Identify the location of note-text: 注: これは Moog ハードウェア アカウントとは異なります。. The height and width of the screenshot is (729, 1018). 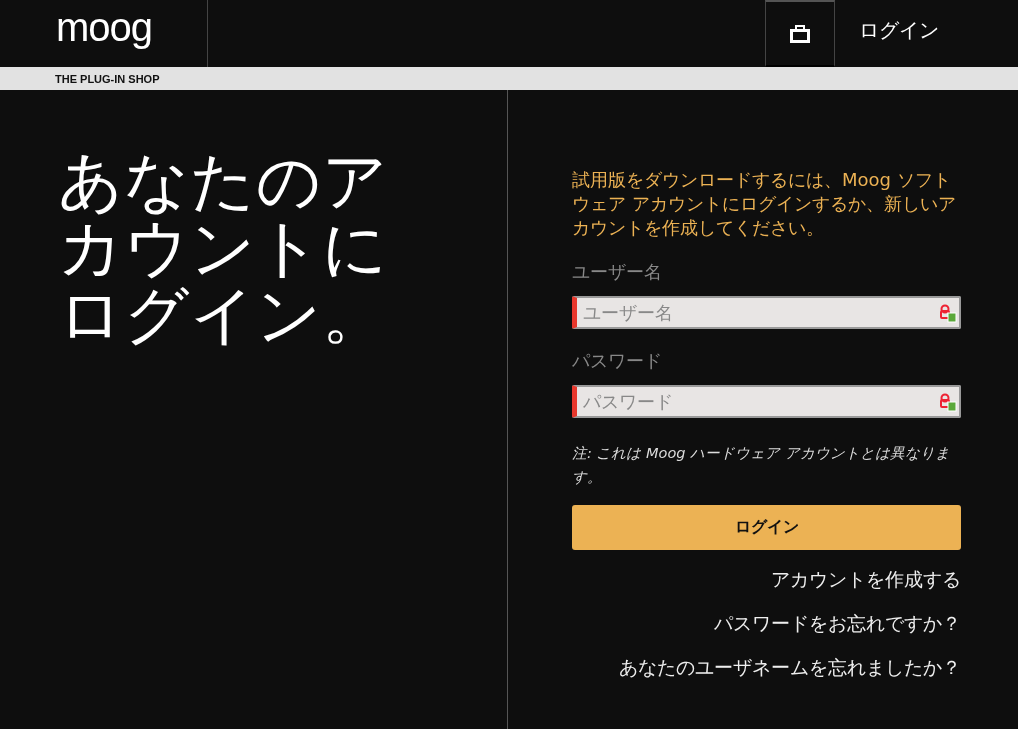
(761, 465).